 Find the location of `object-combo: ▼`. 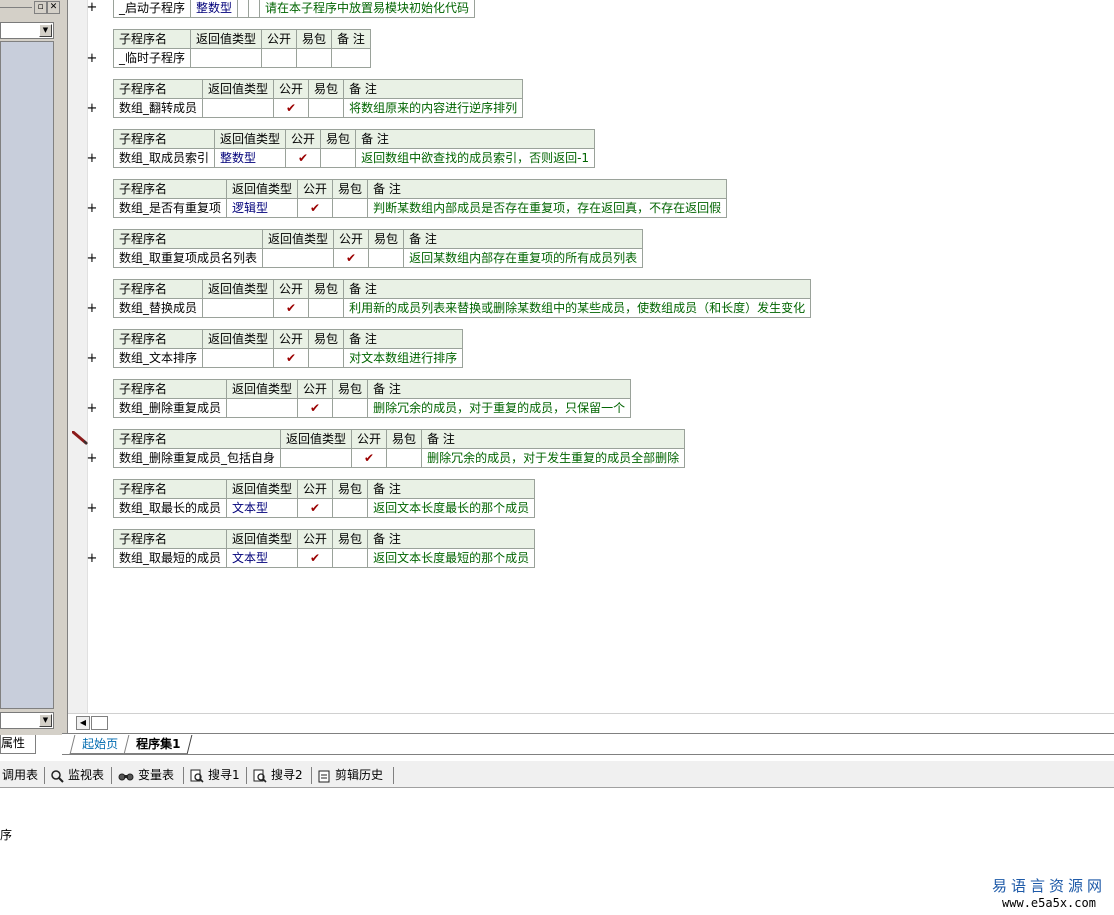

object-combo: ▼ is located at coordinates (27, 30).